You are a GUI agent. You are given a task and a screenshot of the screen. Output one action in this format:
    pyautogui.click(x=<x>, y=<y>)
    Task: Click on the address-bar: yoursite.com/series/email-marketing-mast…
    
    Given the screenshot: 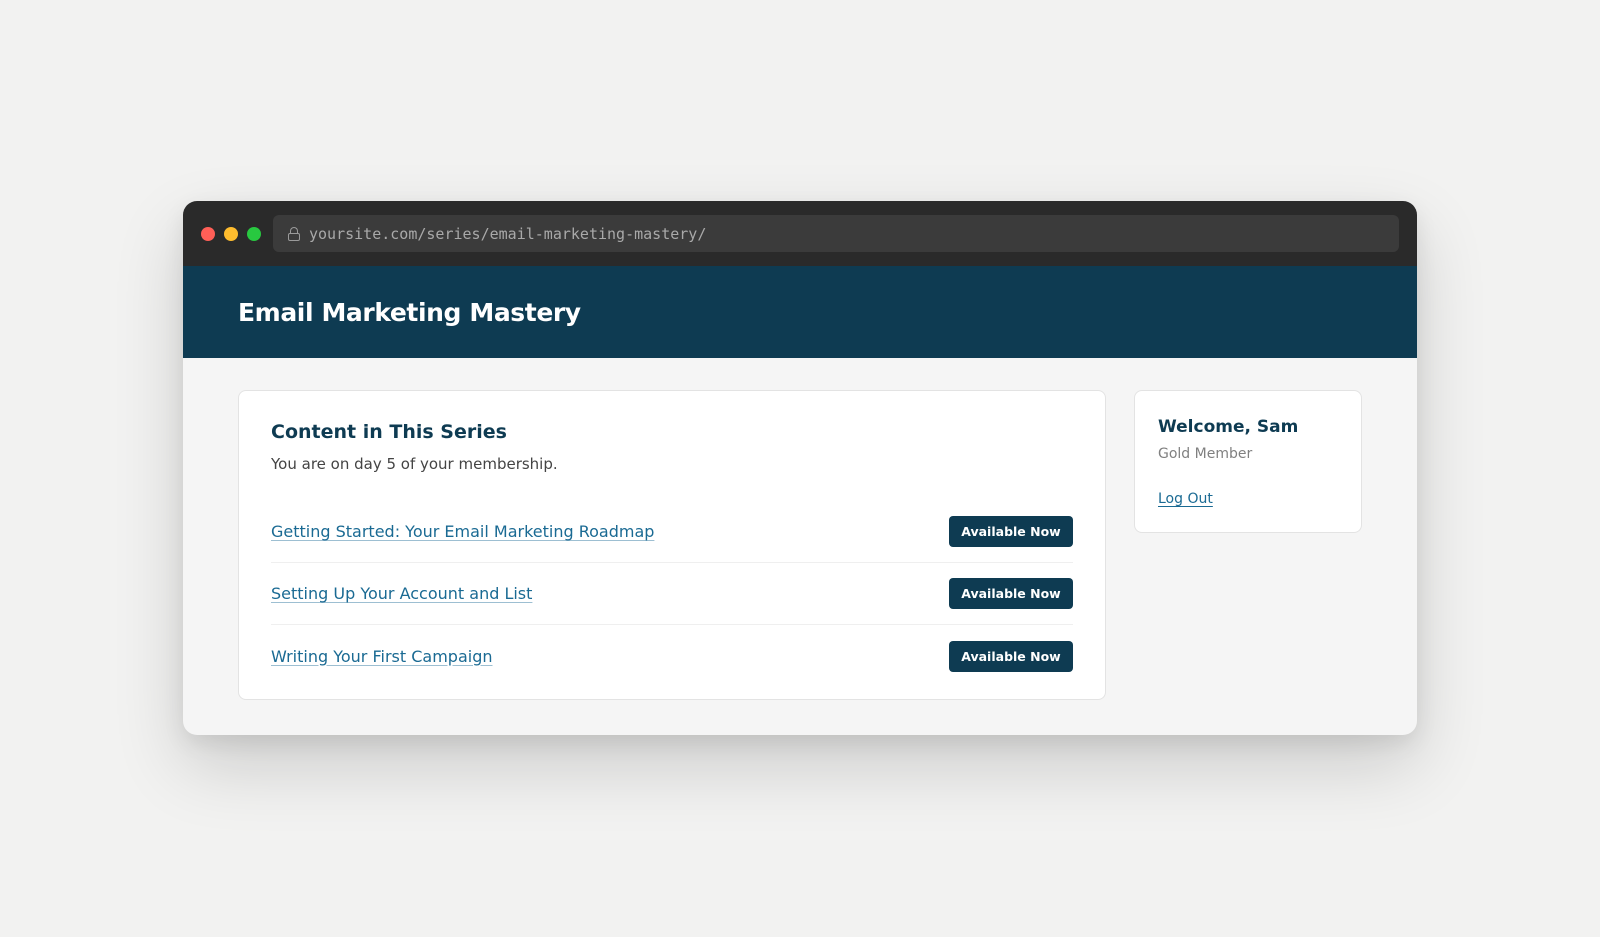 What is the action you would take?
    pyautogui.click(x=836, y=233)
    